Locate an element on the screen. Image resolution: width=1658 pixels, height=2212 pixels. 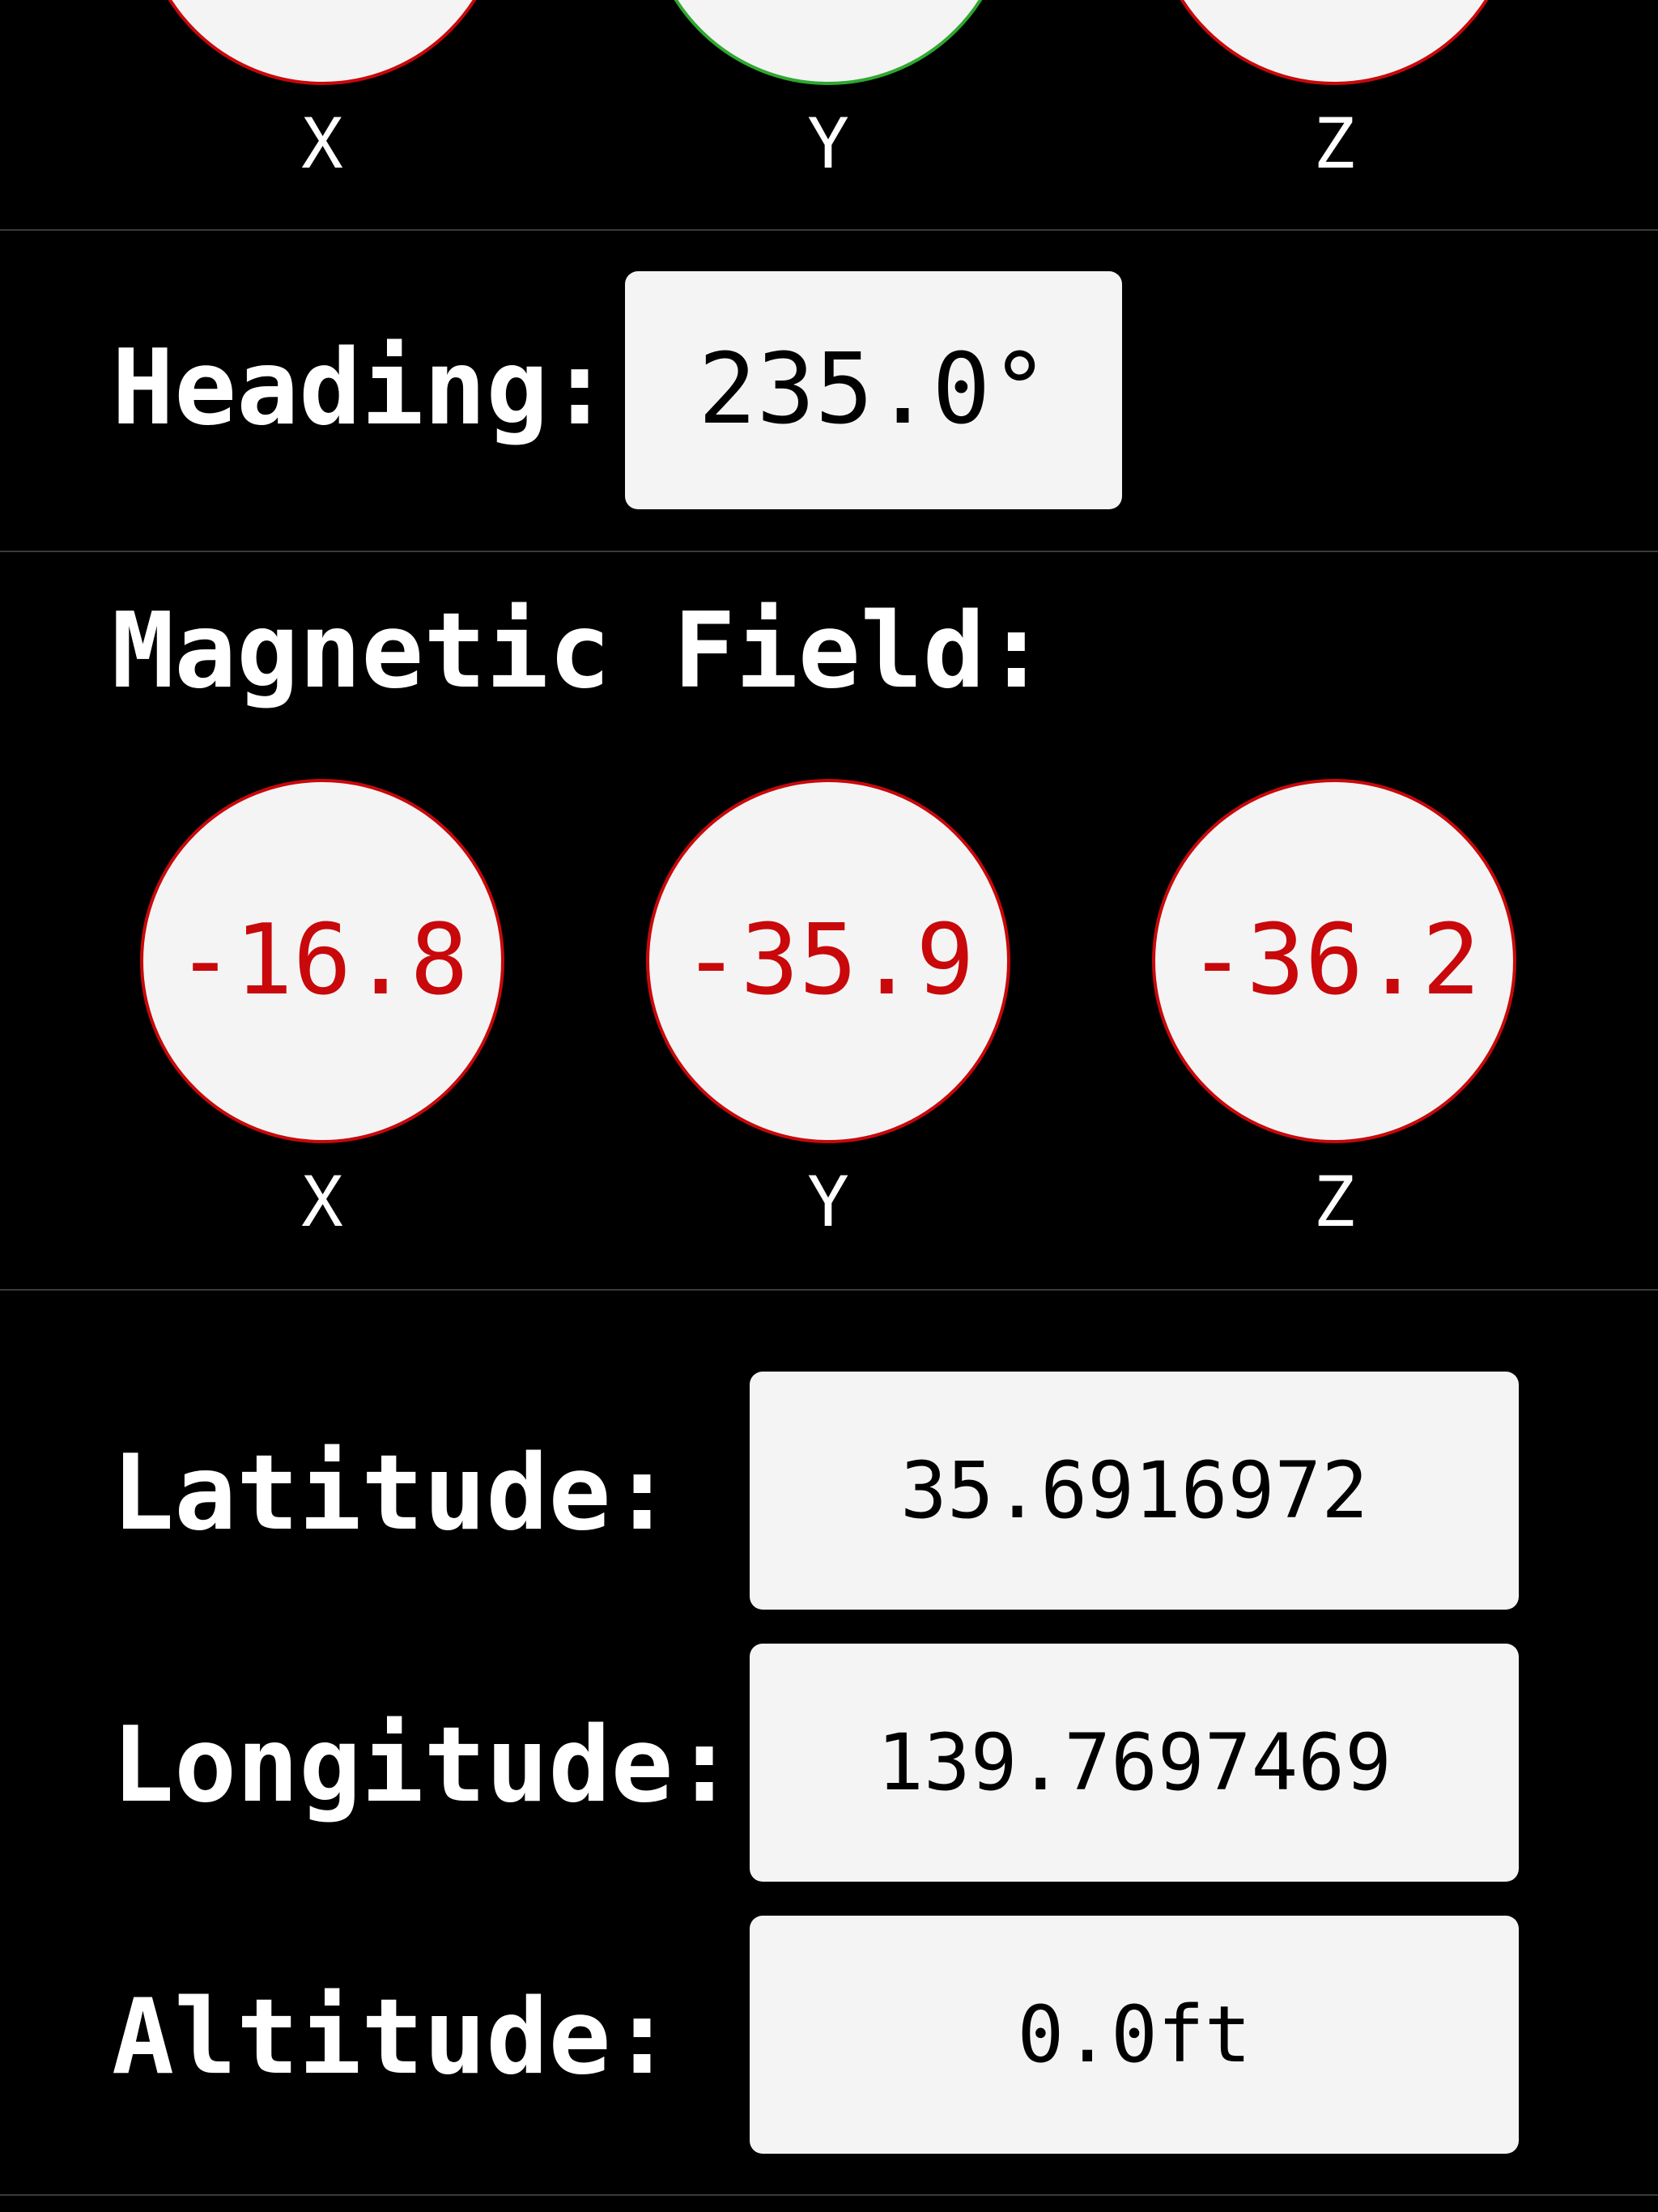
latitude-value: 35.6916972 is located at coordinates (1134, 1491).